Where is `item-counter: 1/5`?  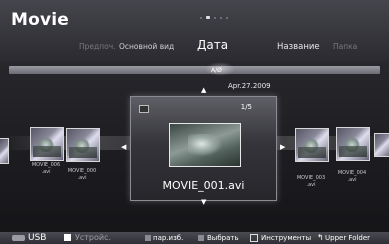
item-counter: 1/5 is located at coordinates (246, 107).